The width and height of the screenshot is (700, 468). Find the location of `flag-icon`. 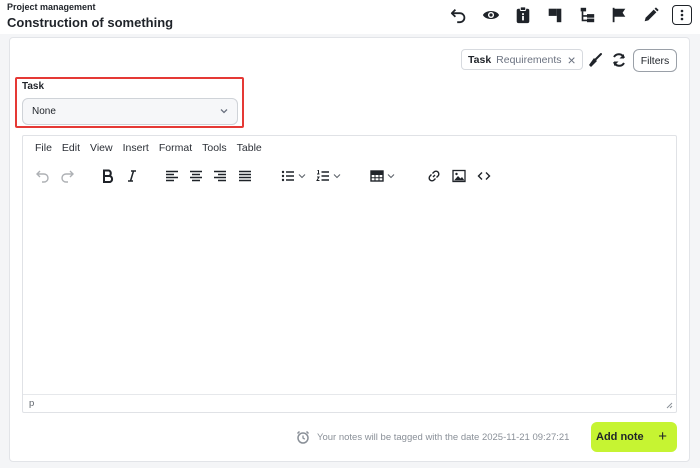

flag-icon is located at coordinates (619, 15).